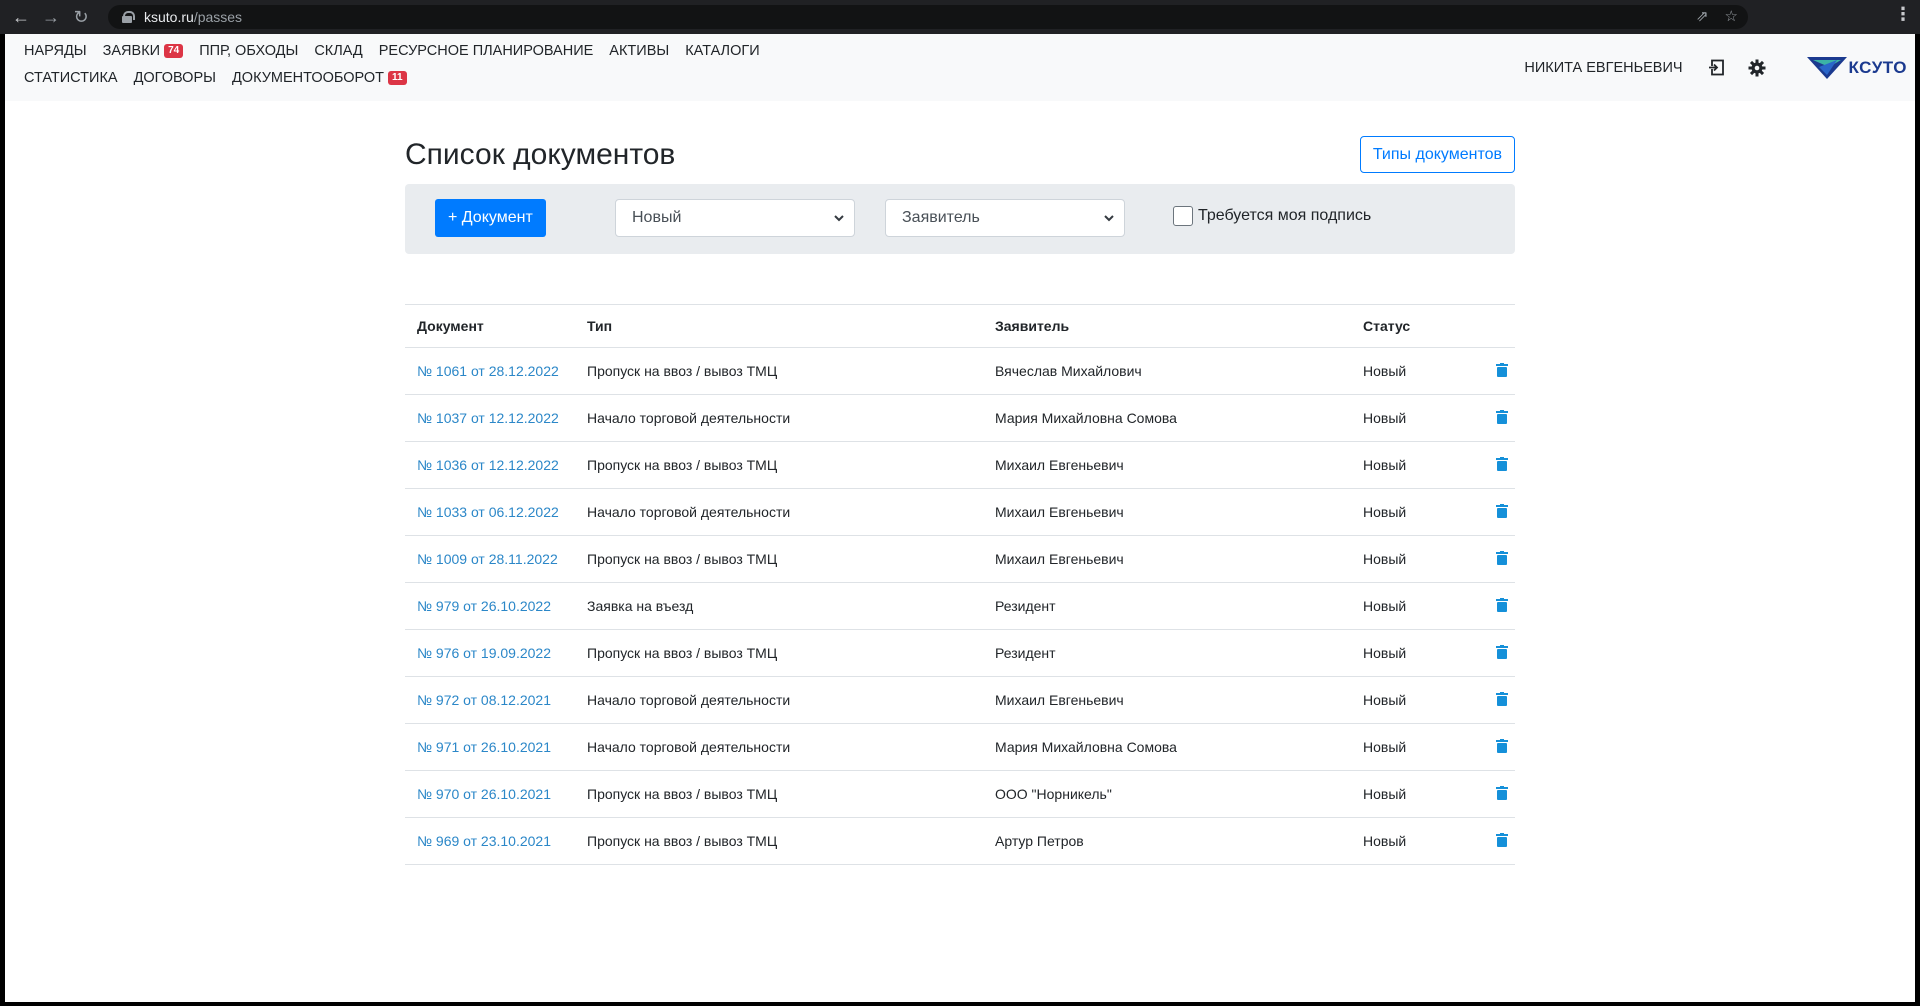  Describe the element at coordinates (1285, 215) in the screenshot. I see `signature-checkbox-label: Требуется моя подпись` at that location.